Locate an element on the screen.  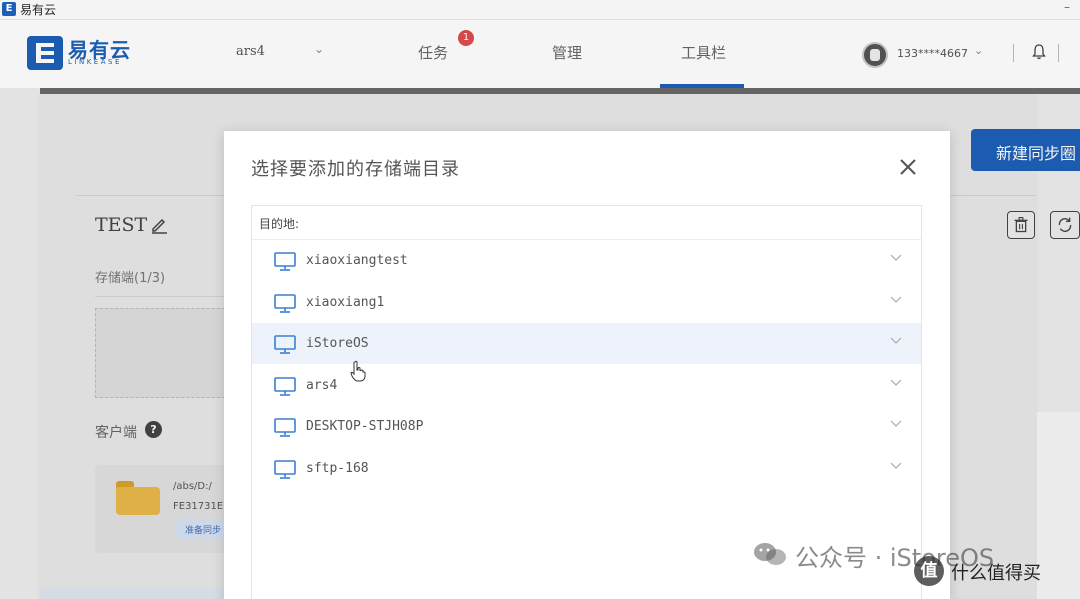
device-name: xiaoxiang1 is located at coordinates (345, 302).